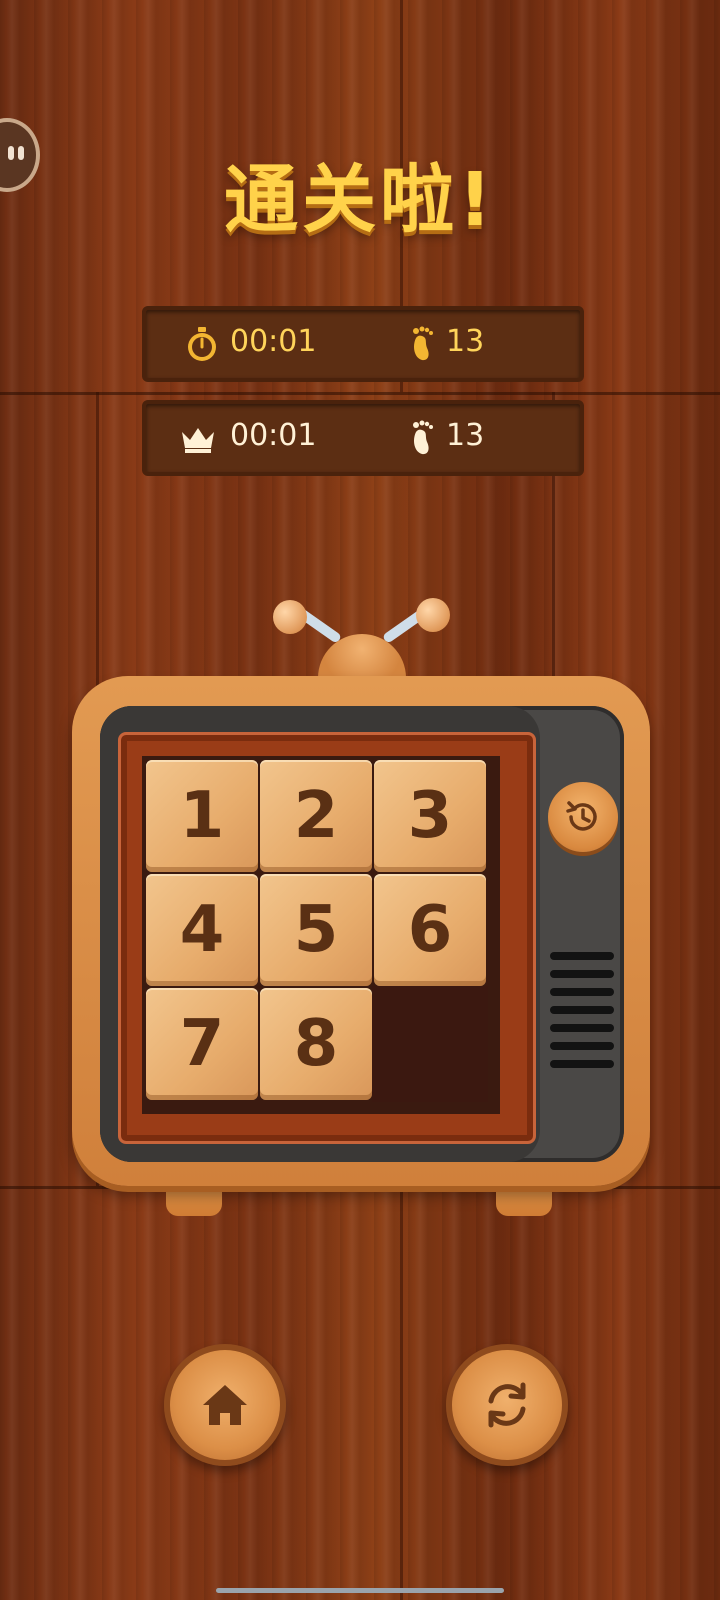 The width and height of the screenshot is (720, 1600). What do you see at coordinates (273, 435) in the screenshot?
I see `best-time-value: 00:01` at bounding box center [273, 435].